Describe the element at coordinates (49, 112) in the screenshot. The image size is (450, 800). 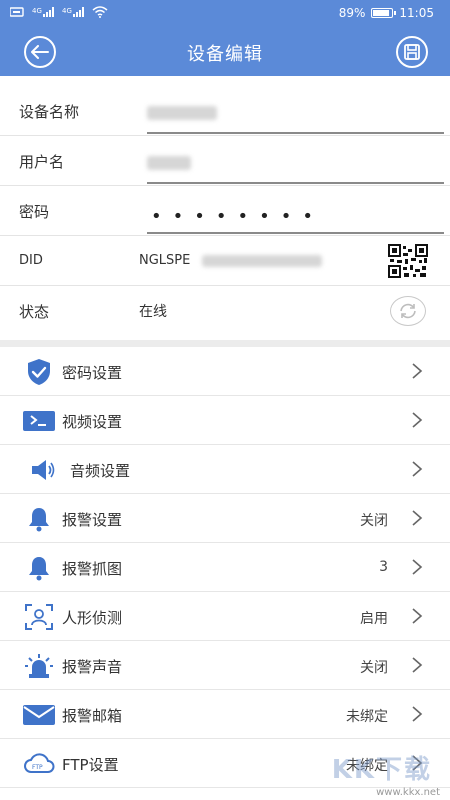
I see `device-name-label: 设备名称` at that location.